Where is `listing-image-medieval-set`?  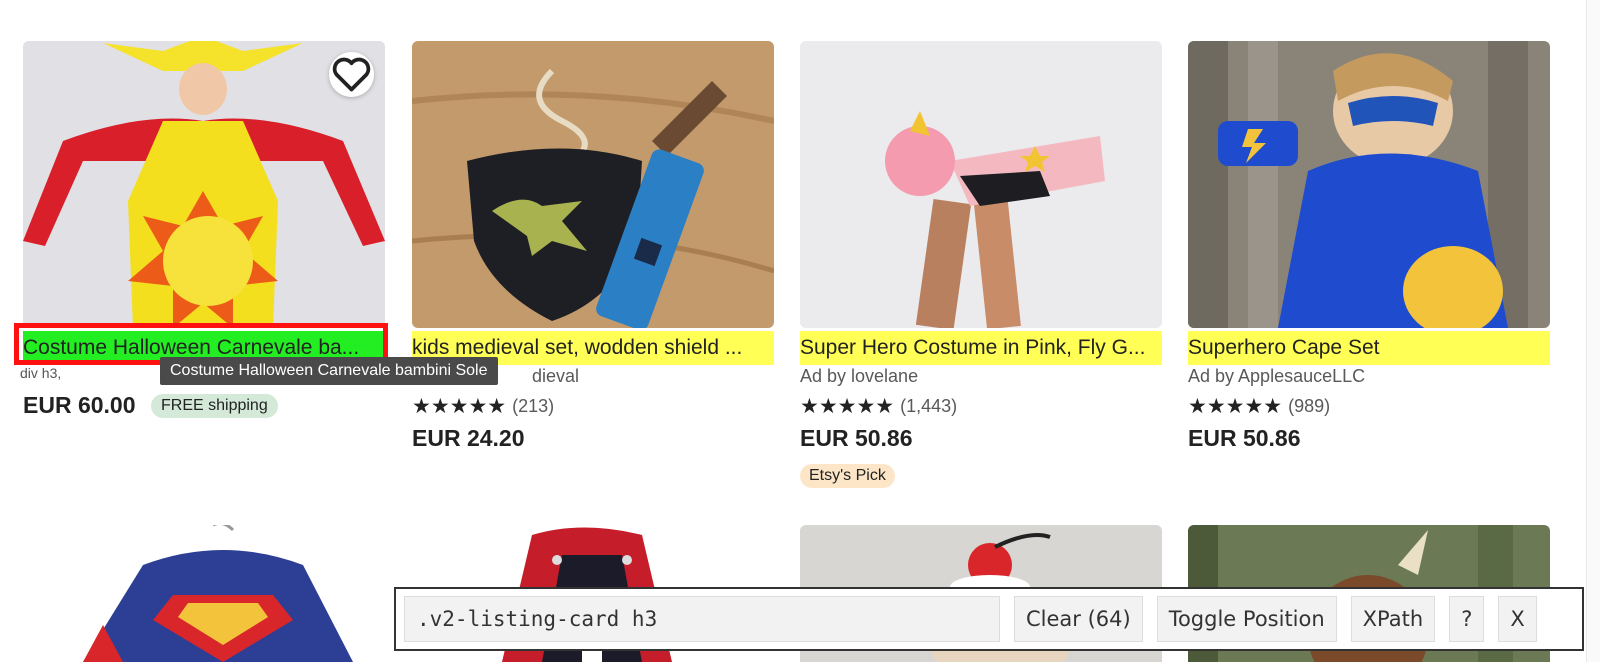 listing-image-medieval-set is located at coordinates (593, 184).